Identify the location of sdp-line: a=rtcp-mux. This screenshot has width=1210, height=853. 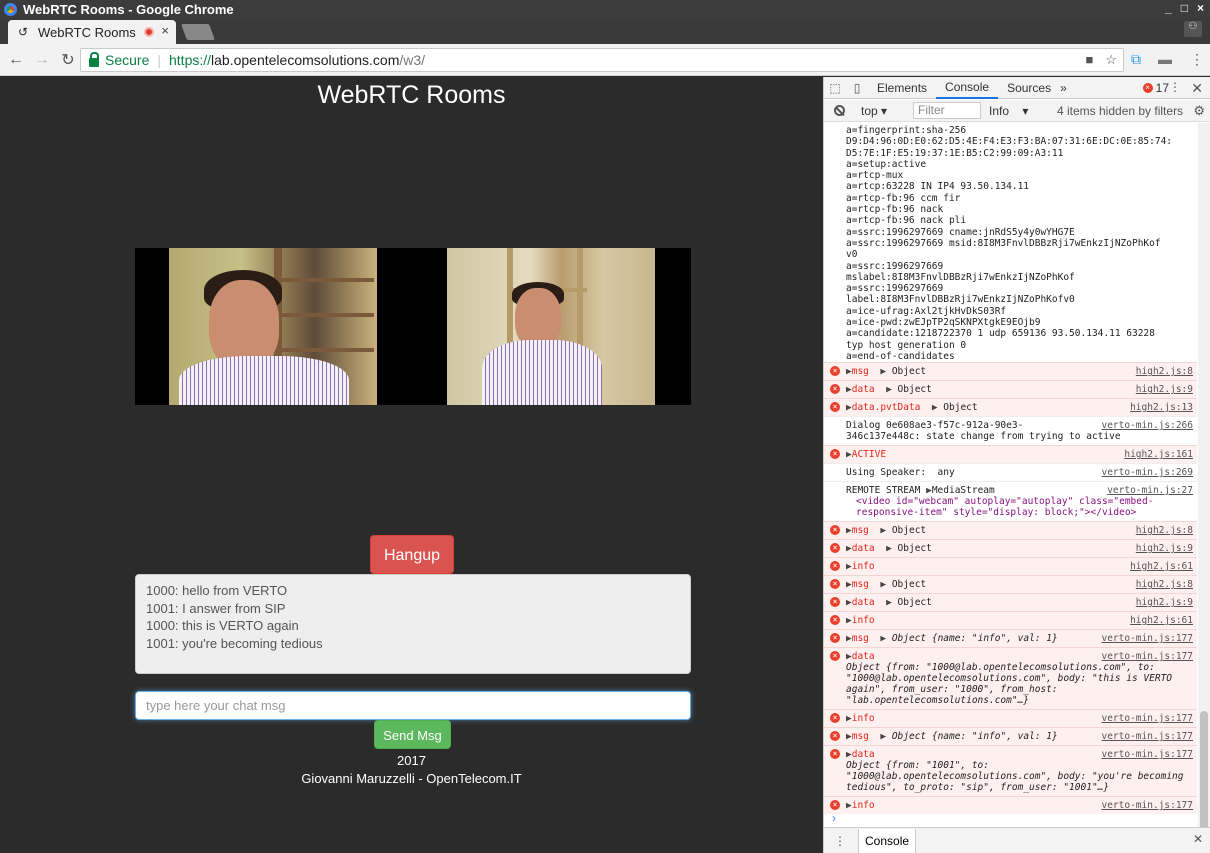
(875, 176).